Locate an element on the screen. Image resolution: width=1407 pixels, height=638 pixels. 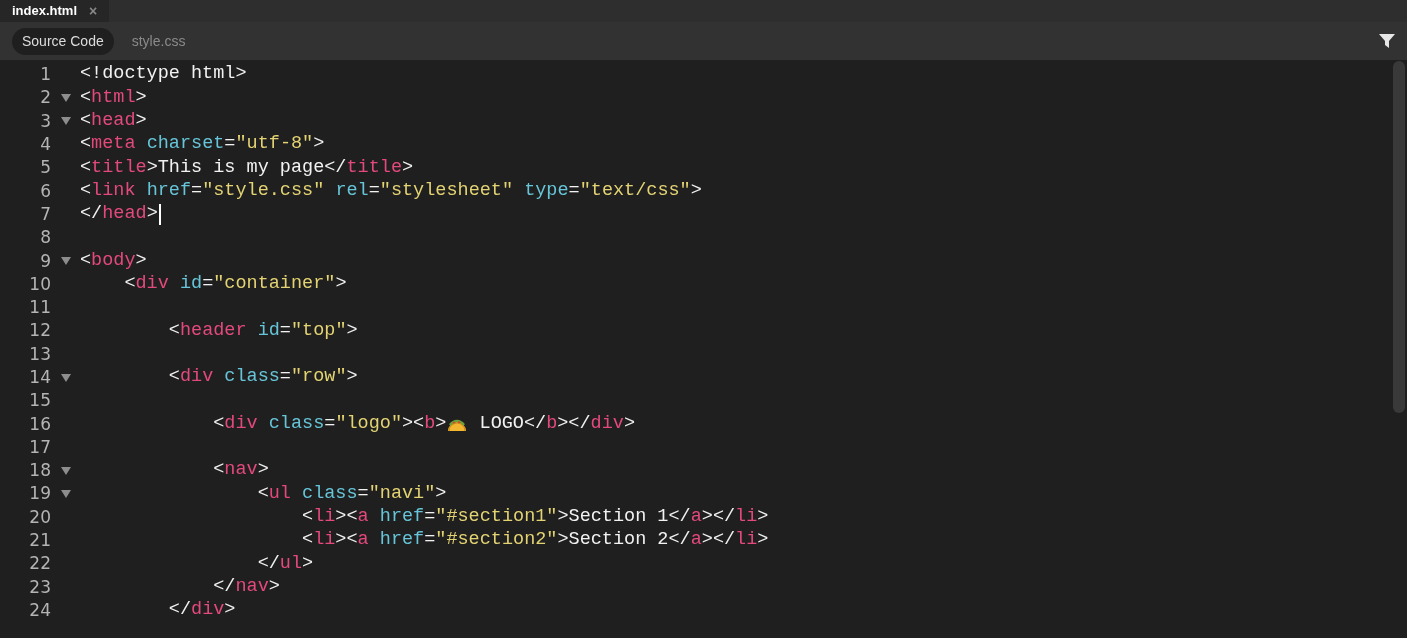
line-number: 19 is located at coordinates (39, 494).